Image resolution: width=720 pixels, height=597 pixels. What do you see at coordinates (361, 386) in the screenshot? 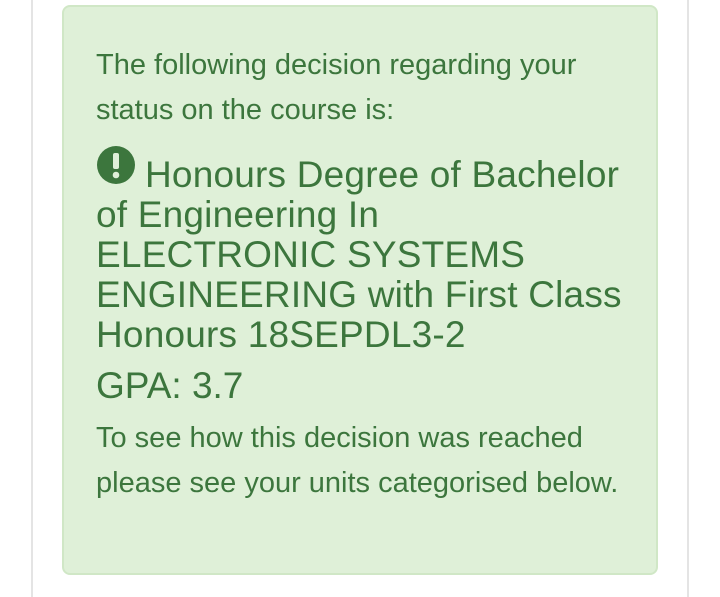
I see `gpa: GPA: 3.7` at bounding box center [361, 386].